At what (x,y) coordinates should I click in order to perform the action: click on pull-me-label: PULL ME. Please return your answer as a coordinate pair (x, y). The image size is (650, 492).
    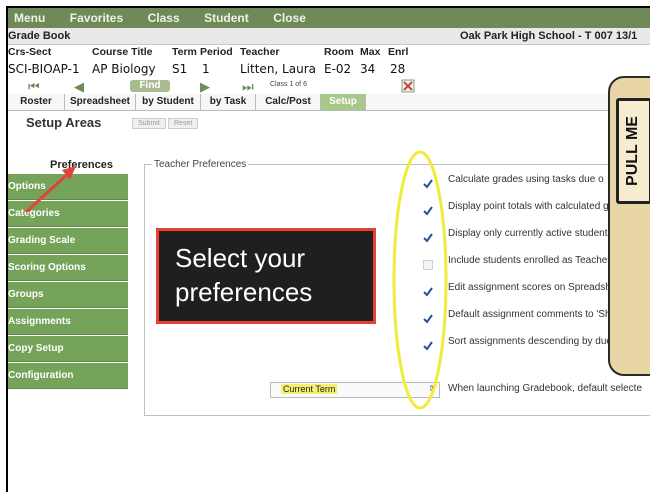
    Looking at the image, I should click on (632, 151).